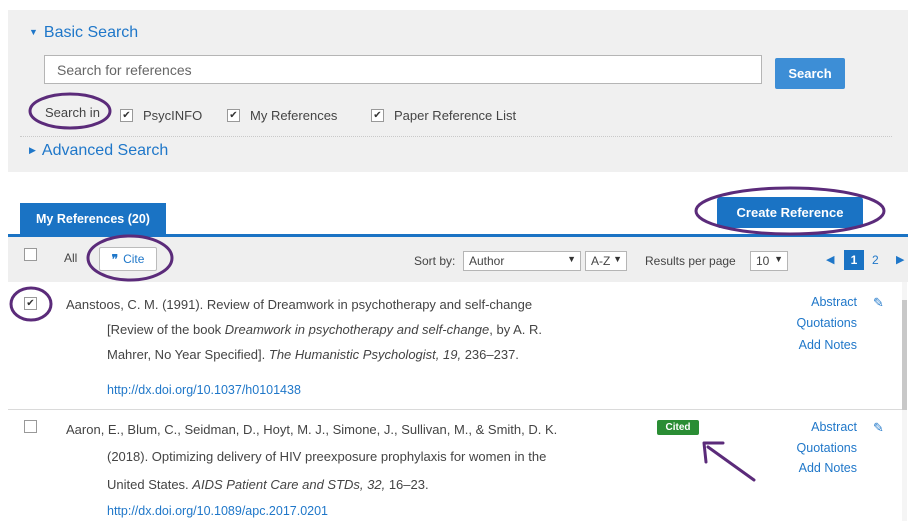 The width and height of the screenshot is (908, 521). What do you see at coordinates (678, 427) in the screenshot?
I see `cited-badge: Cited` at bounding box center [678, 427].